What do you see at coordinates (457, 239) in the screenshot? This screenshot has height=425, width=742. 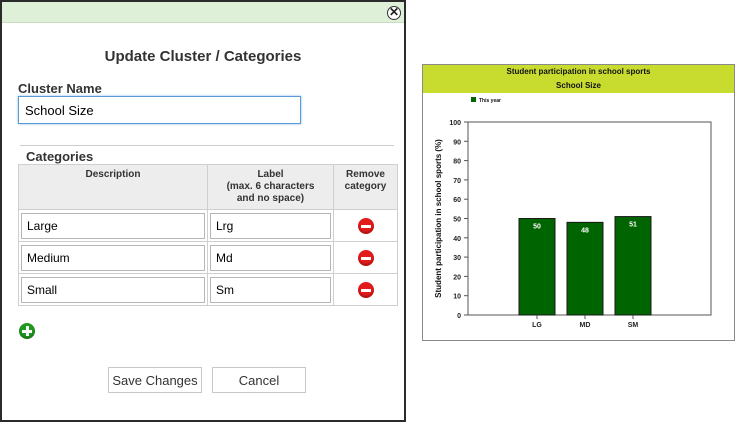 I see `y-tick-label: 40` at bounding box center [457, 239].